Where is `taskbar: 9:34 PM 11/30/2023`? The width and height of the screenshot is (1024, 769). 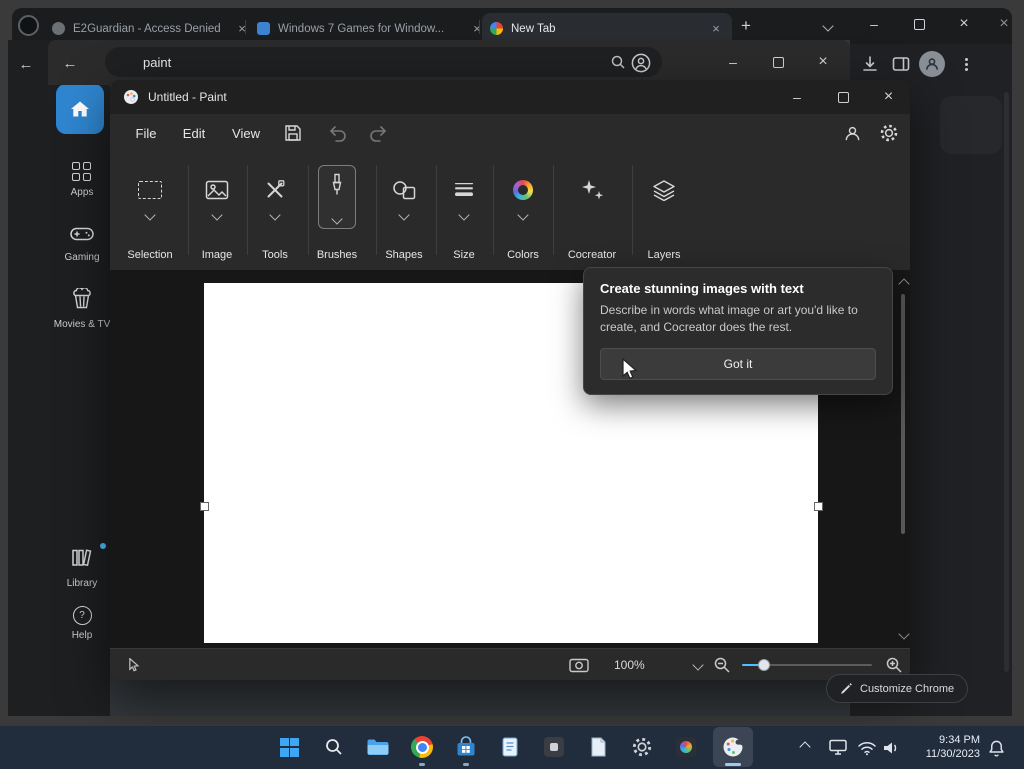 taskbar: 9:34 PM 11/30/2023 is located at coordinates (512, 747).